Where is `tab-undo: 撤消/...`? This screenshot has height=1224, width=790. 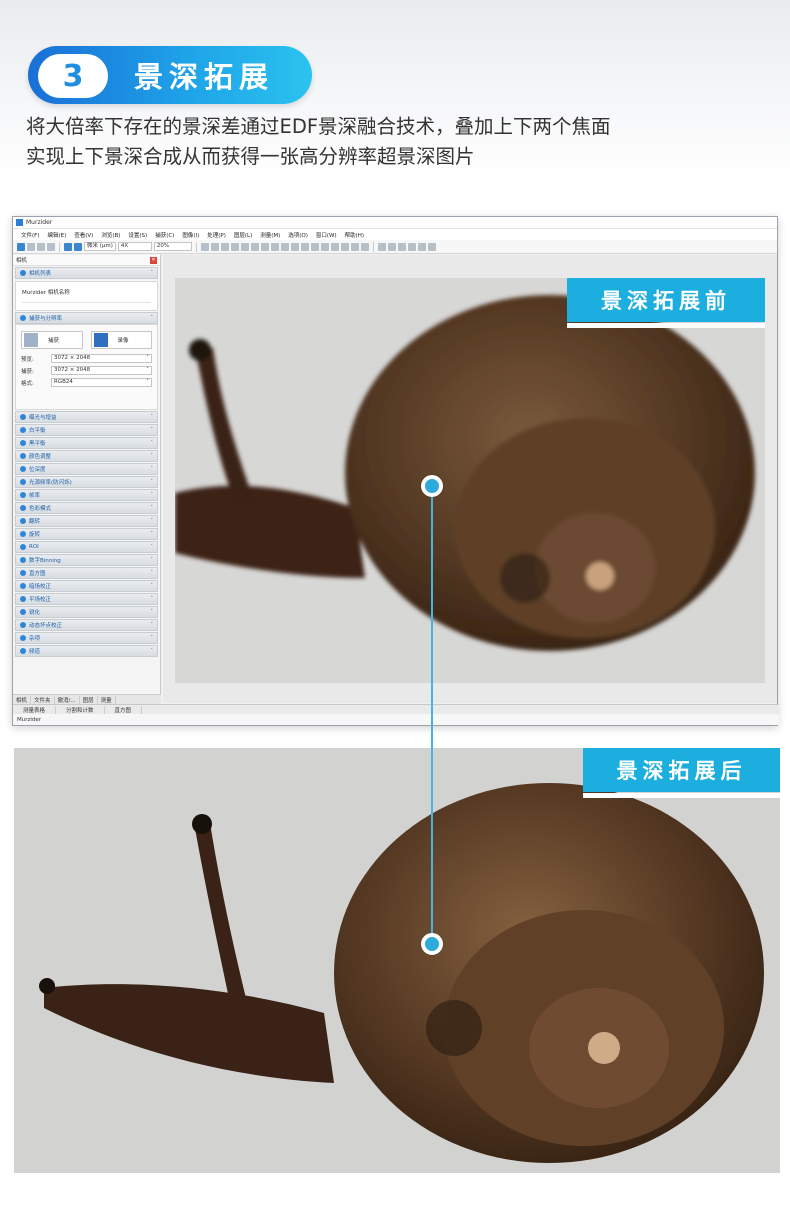
tab-undo: 撤消/... is located at coordinates (67, 700).